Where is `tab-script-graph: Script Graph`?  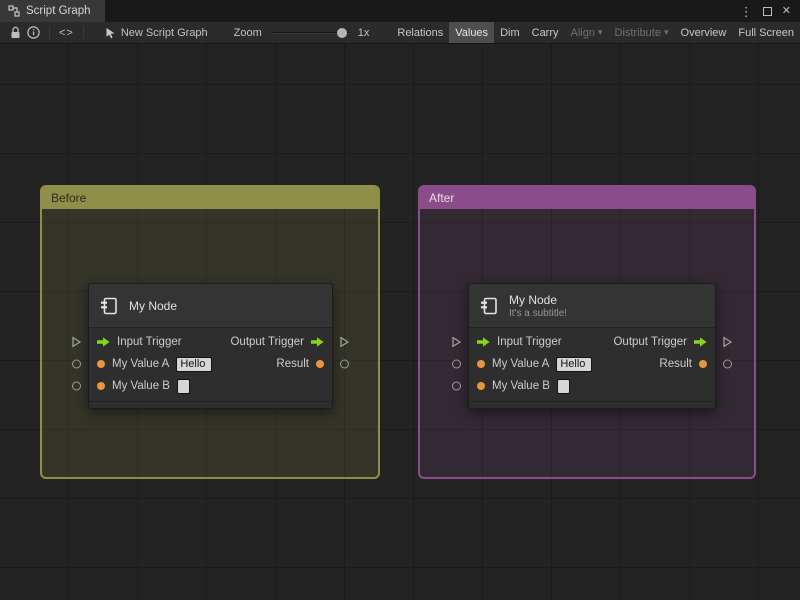
tab-script-graph: Script Graph is located at coordinates (52, 11).